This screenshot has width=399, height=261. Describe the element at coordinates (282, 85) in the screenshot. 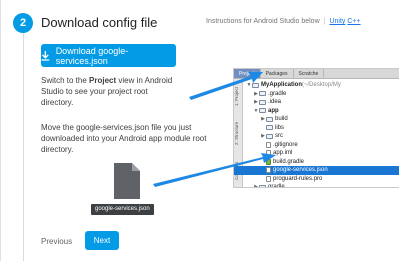

I see `tree-row-label: MyApplication` at that location.